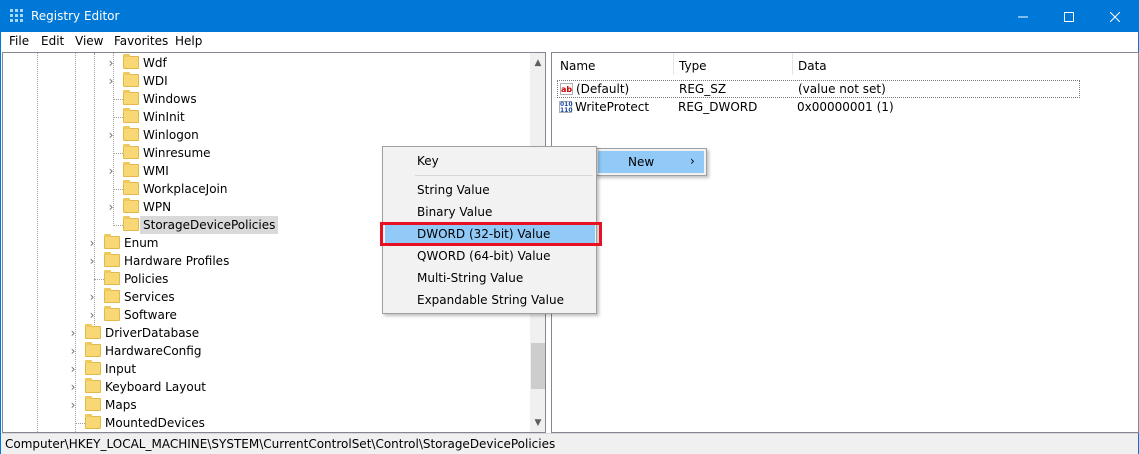 The width and height of the screenshot is (1139, 454). Describe the element at coordinates (266, 81) in the screenshot. I see `tree-item-wdi: › WDI` at that location.